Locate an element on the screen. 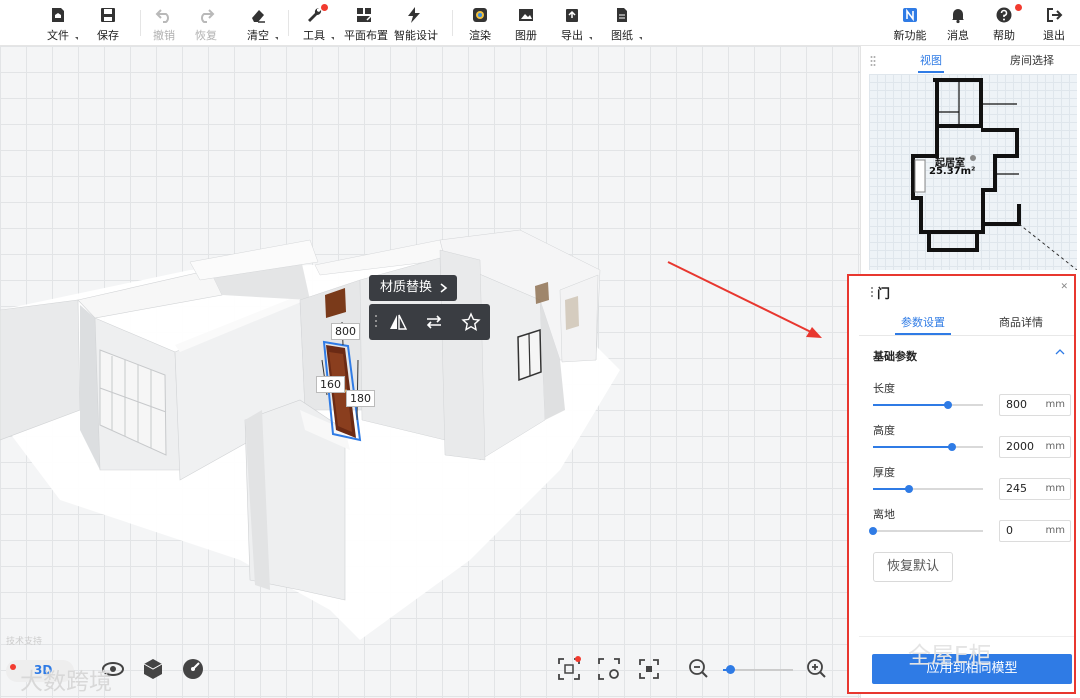  toolbar-house-file-button: 文件 is located at coordinates (58, 24).